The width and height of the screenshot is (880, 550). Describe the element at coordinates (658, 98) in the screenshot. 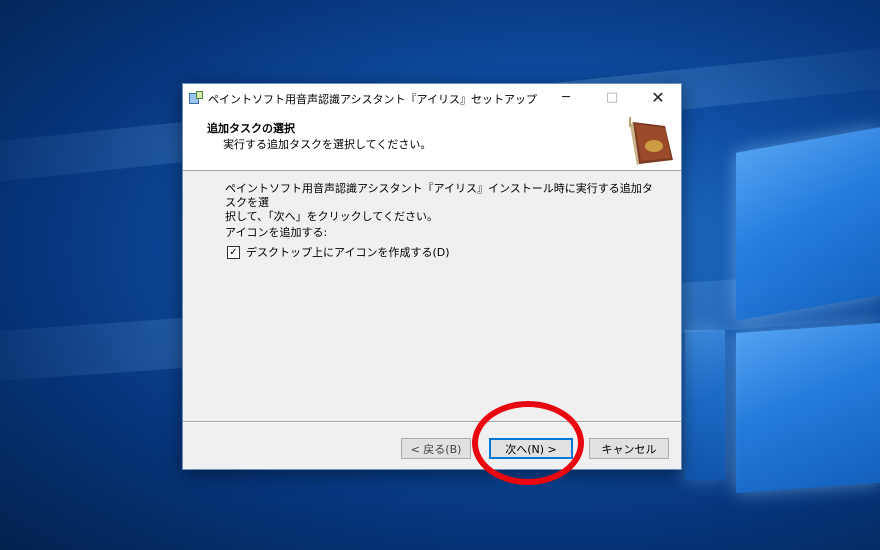

I see `close-button: ✕` at that location.